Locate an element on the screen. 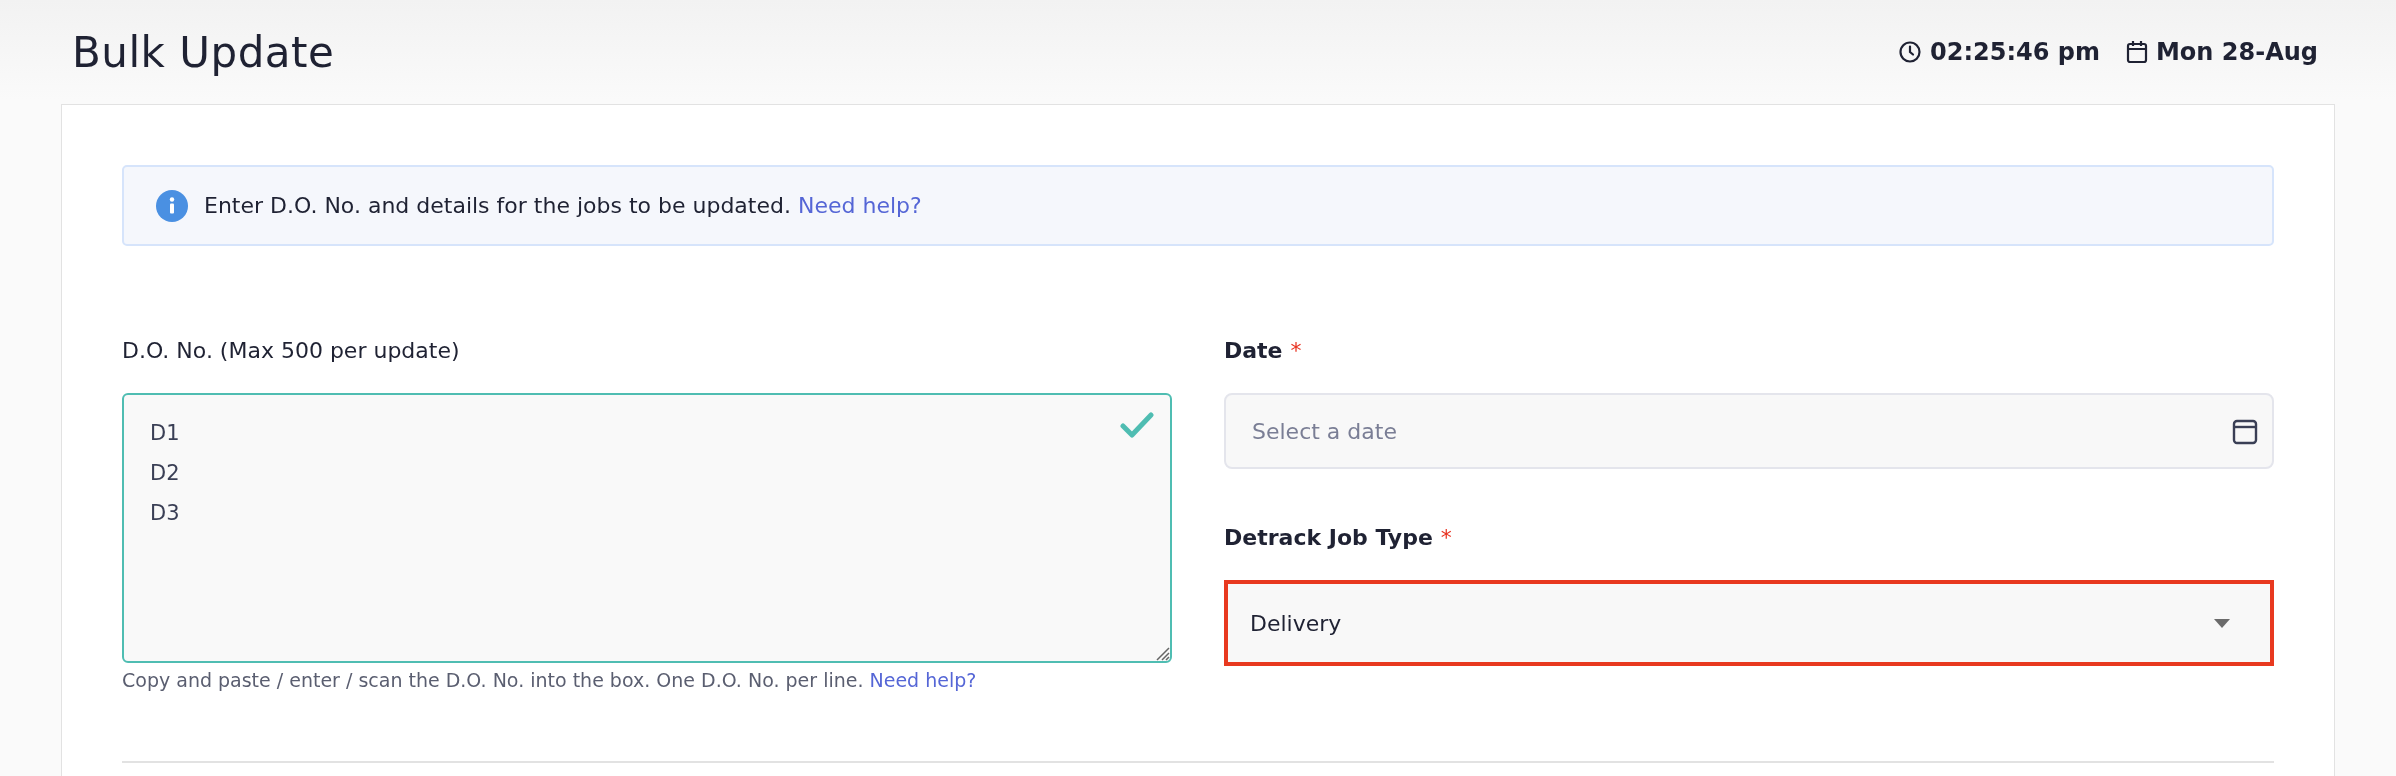 This screenshot has width=2396, height=776. field-label: Detrack Job Type is located at coordinates (1328, 537).